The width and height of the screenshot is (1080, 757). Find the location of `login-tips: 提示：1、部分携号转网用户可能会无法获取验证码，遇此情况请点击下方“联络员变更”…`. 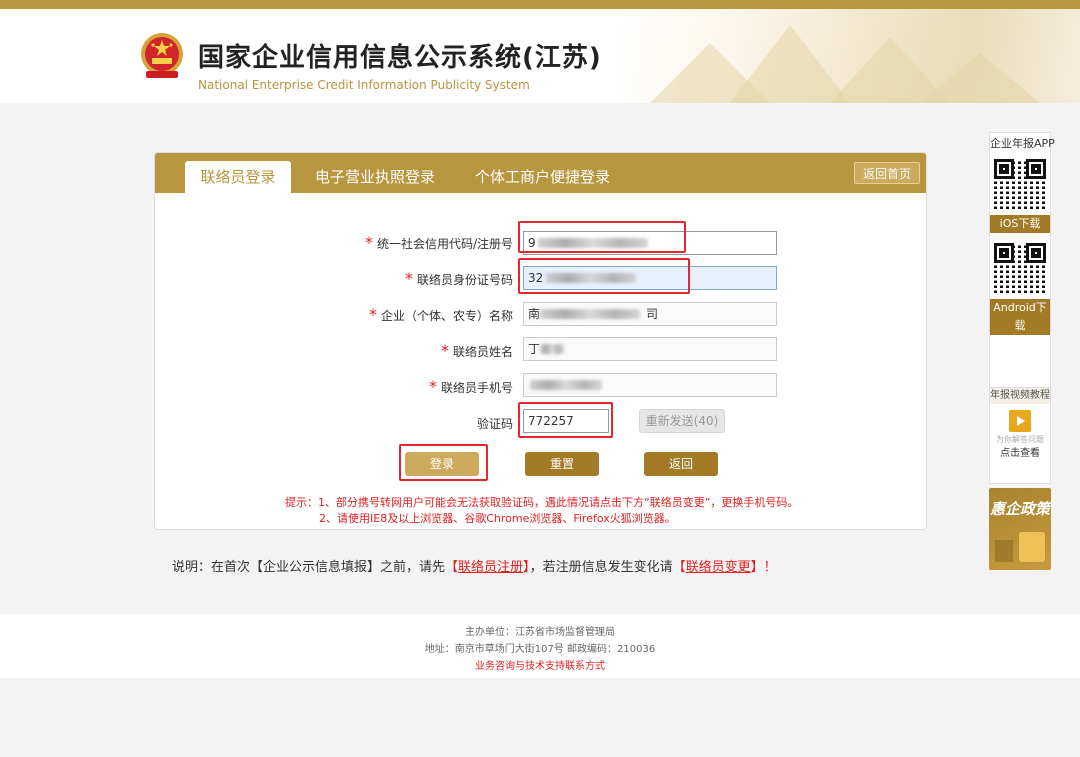

login-tips: 提示：1、部分携号转网用户可能会无法获取验证码，遇此情况请点击下方“联络员变更”… is located at coordinates (542, 510).